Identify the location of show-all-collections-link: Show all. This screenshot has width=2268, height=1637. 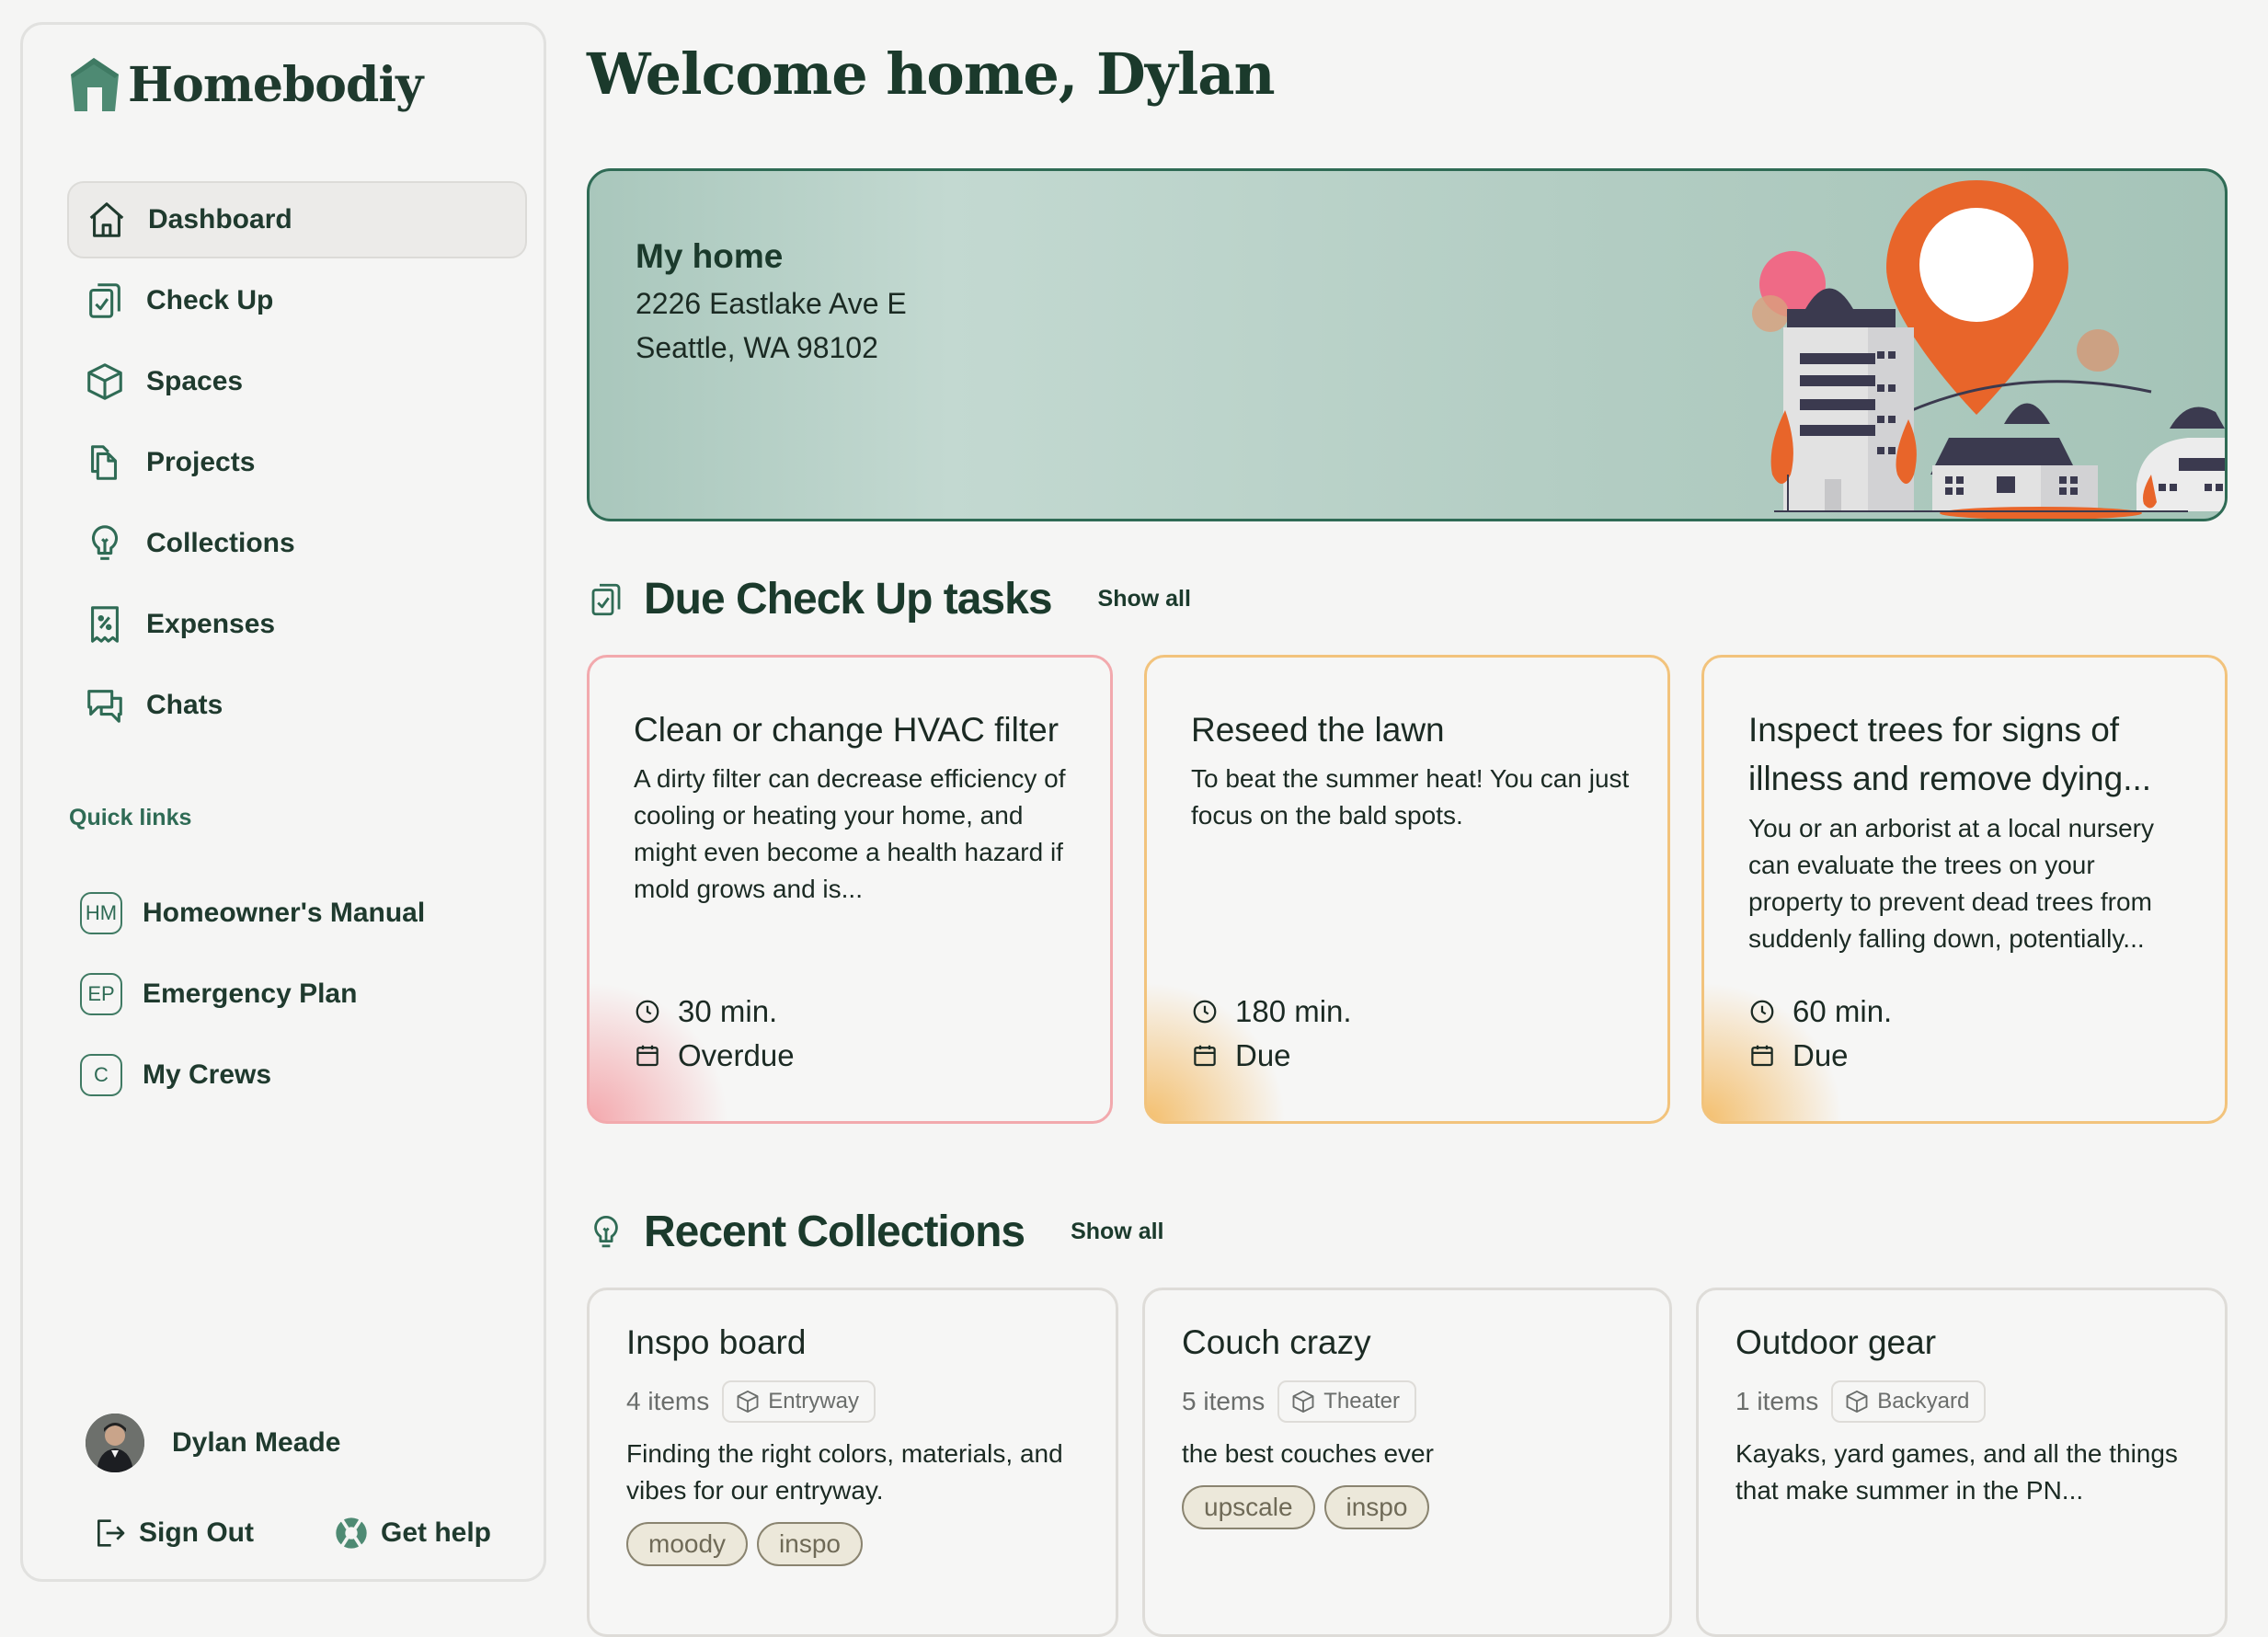
(1117, 1232).